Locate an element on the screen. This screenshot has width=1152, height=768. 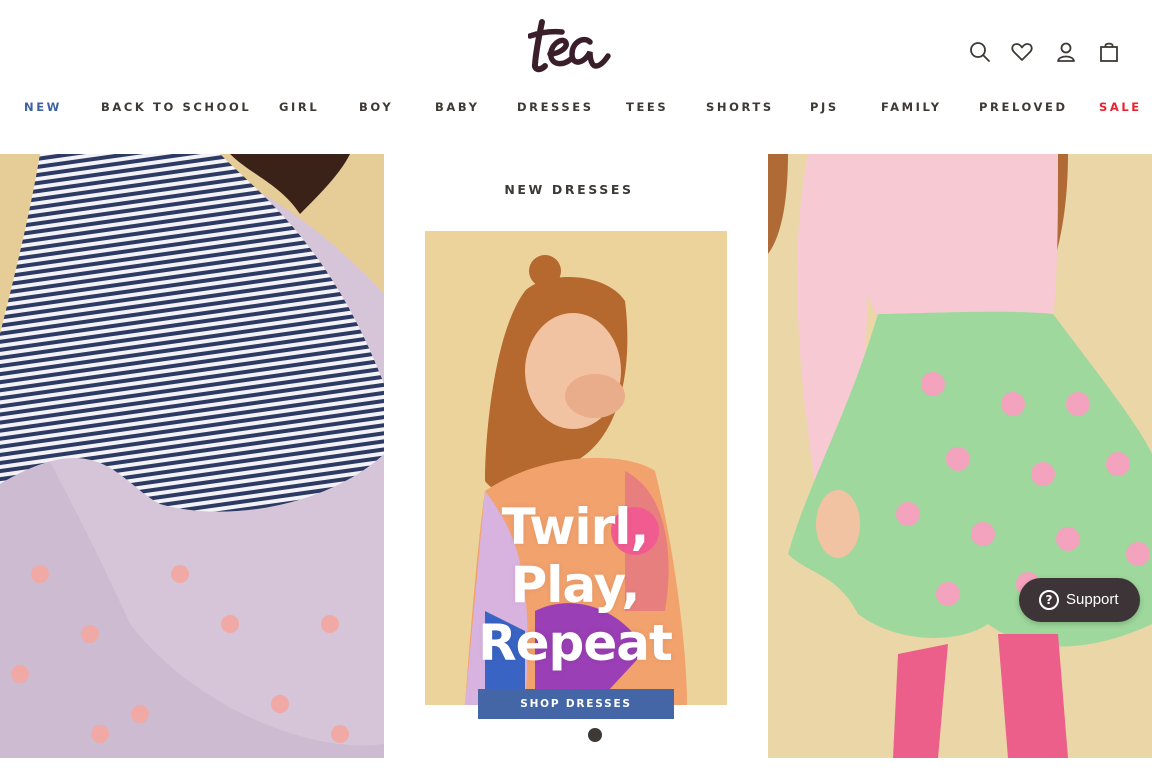
headline-line-3: Repeat is located at coordinates (575, 643).